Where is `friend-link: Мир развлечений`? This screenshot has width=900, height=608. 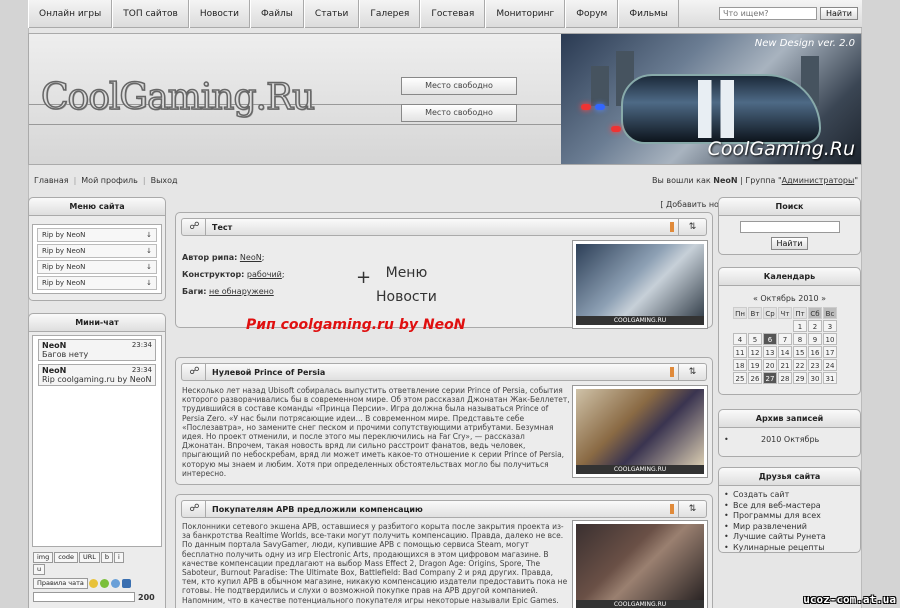
friend-link: Мир развлечений is located at coordinates (789, 527).